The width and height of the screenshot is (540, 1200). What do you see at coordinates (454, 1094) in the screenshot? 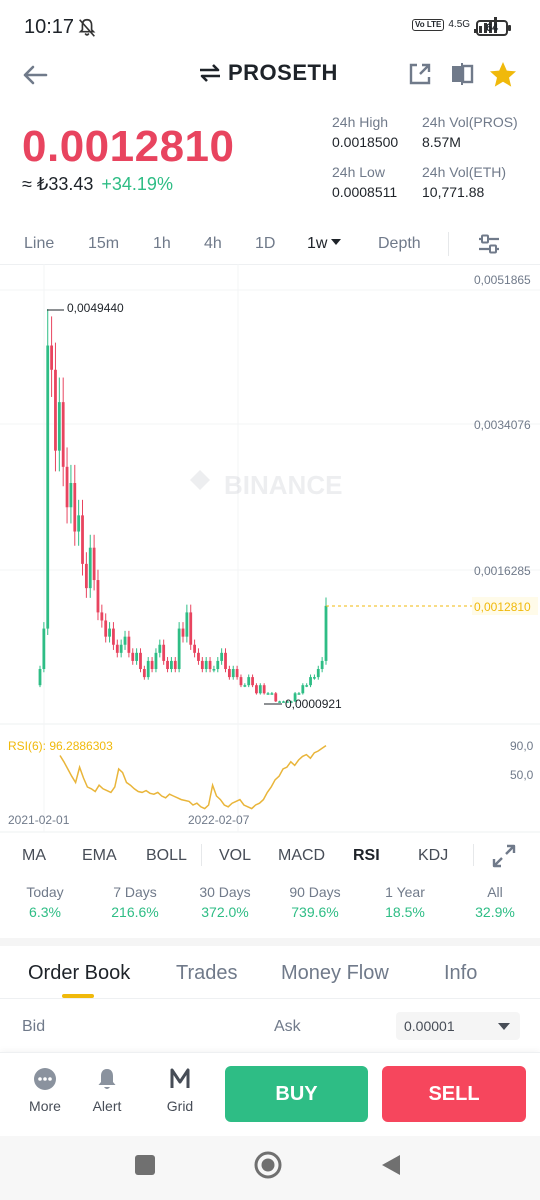
I see `sell-button: SELL` at bounding box center [454, 1094].